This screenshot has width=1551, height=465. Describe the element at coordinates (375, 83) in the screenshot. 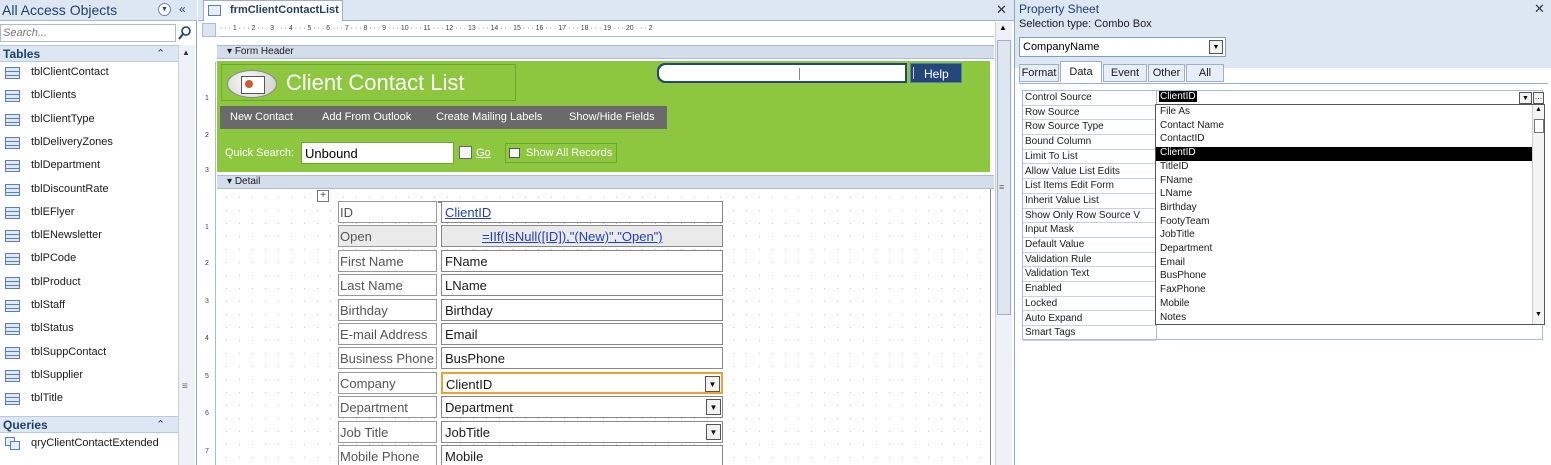

I see `form-title: Client Contact List` at that location.